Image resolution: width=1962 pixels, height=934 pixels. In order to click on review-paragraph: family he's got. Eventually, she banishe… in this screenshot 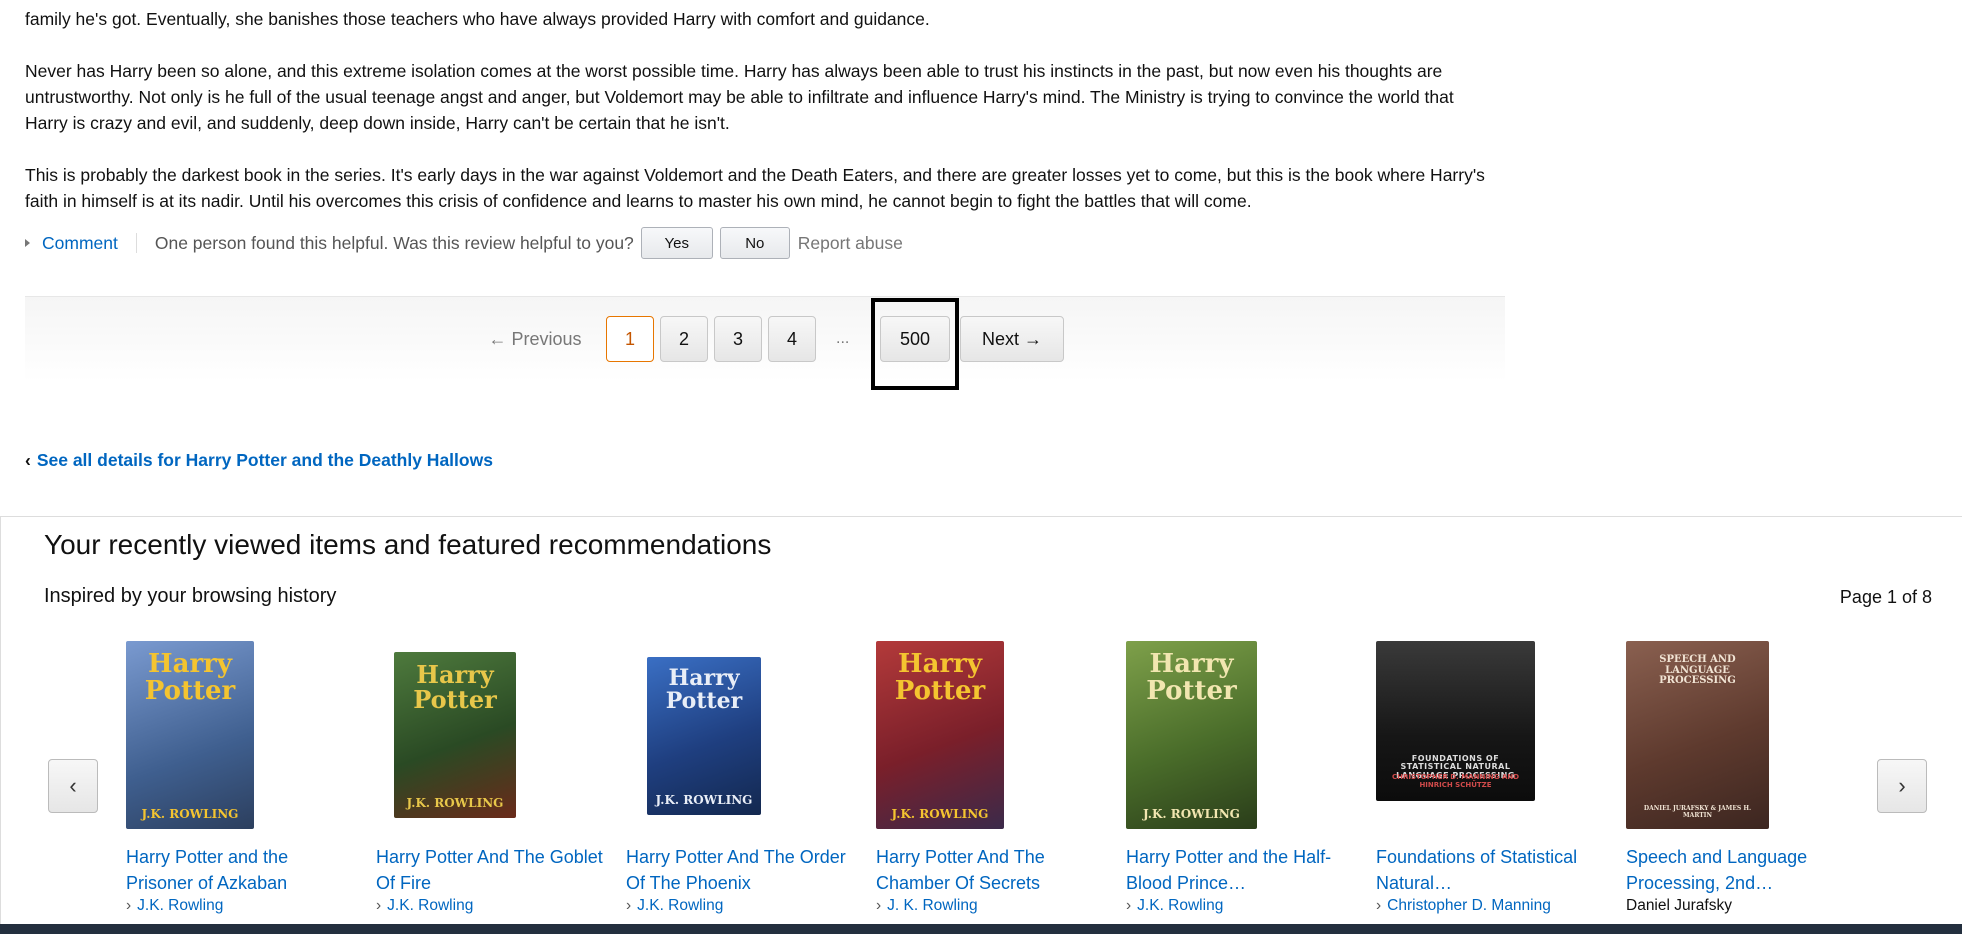, I will do `click(477, 19)`.